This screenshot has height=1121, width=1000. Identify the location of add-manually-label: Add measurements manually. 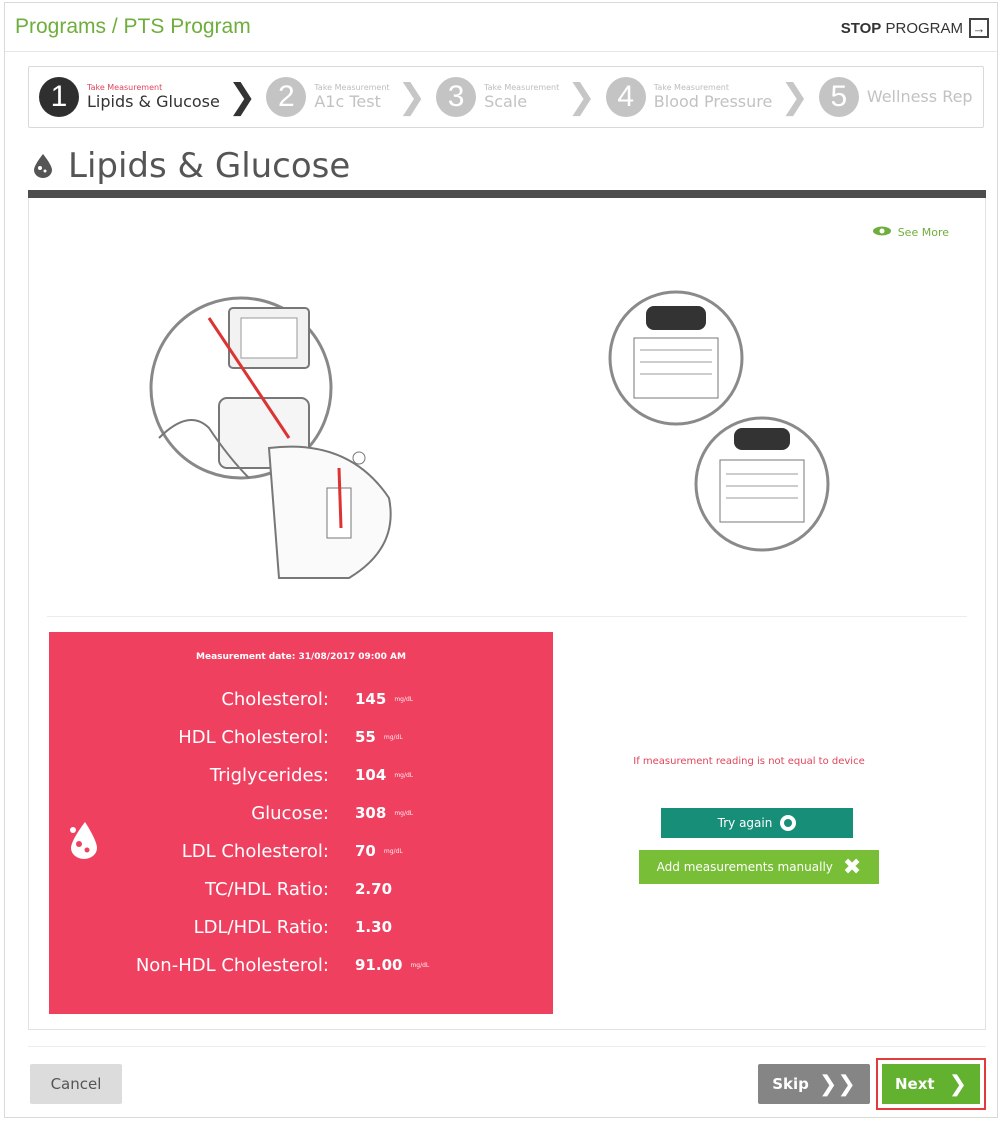
(744, 867).